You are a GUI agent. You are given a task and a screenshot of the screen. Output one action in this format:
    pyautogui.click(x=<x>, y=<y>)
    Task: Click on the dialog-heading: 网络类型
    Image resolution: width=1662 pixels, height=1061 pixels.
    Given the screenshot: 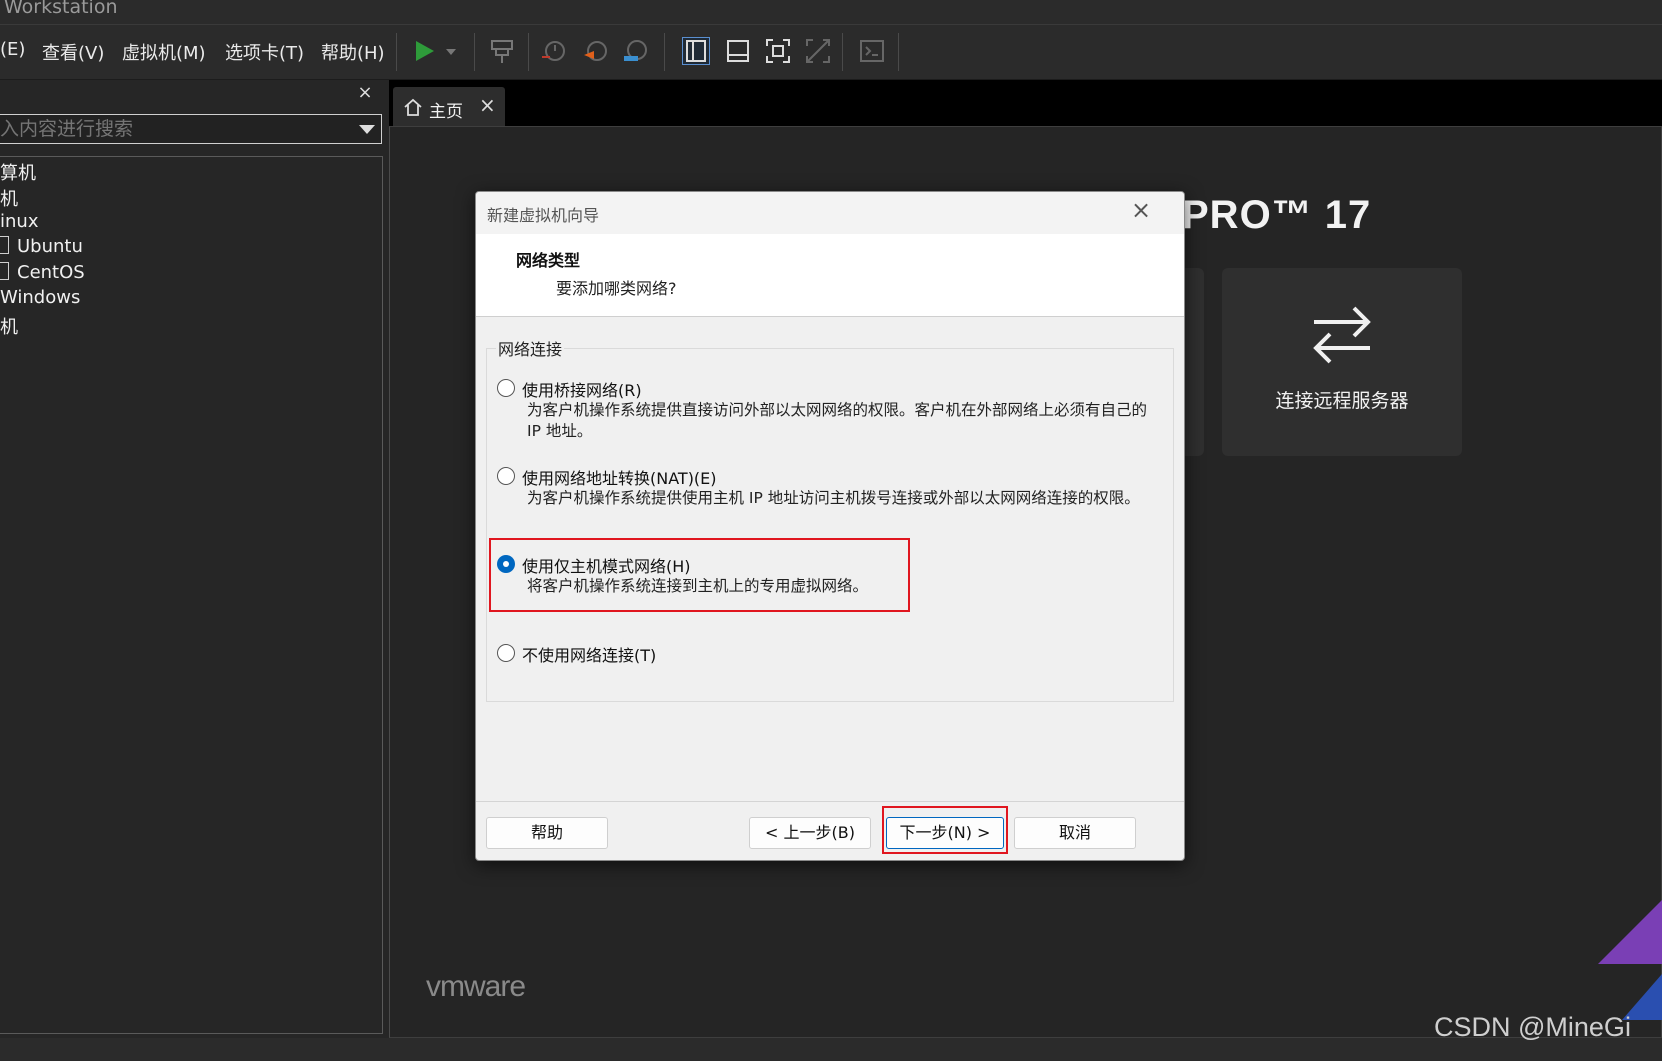 What is the action you would take?
    pyautogui.click(x=548, y=260)
    